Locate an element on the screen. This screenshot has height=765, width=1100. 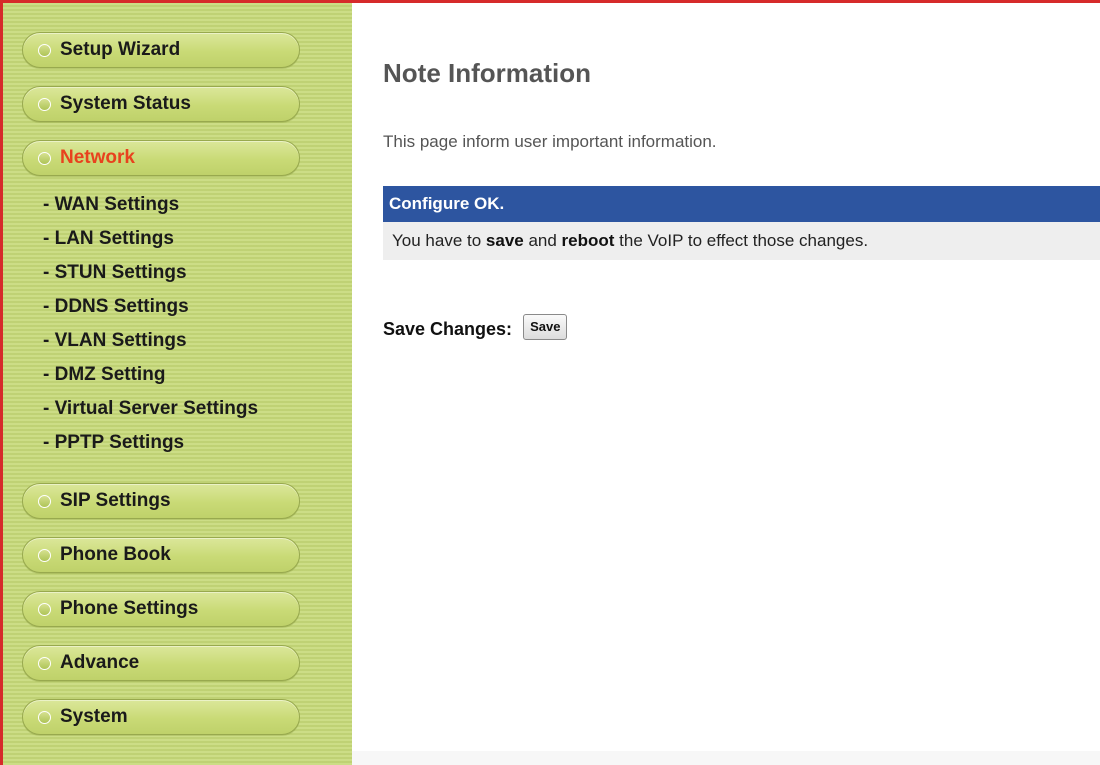
submenu-vlan-settings: - VLAN Settings is located at coordinates (150, 341).